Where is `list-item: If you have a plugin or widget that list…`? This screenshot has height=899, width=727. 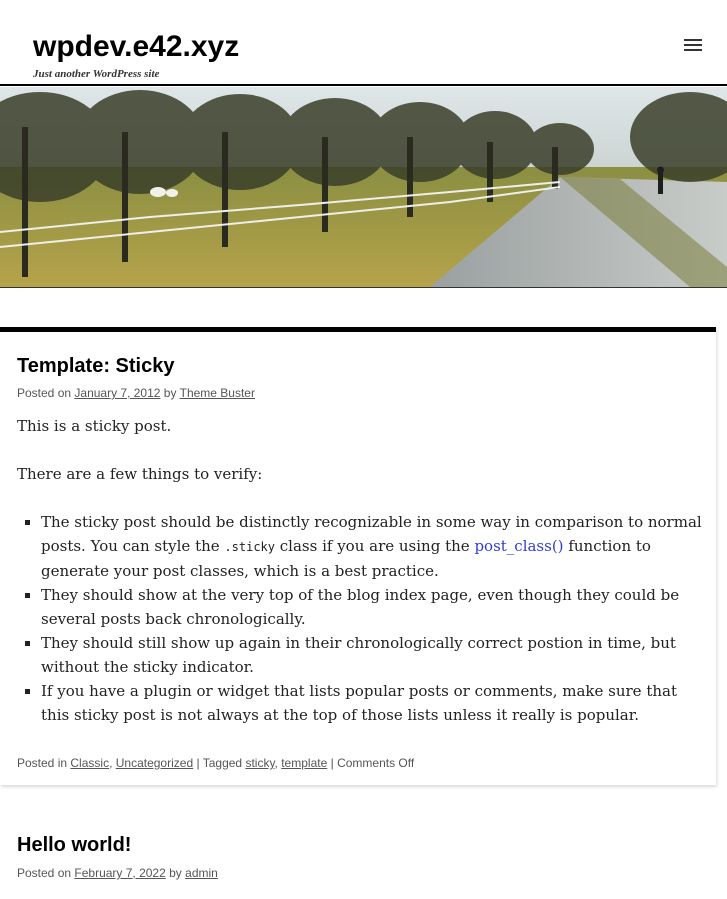
list-item: If you have a plugin or widget that list… is located at coordinates (371, 703).